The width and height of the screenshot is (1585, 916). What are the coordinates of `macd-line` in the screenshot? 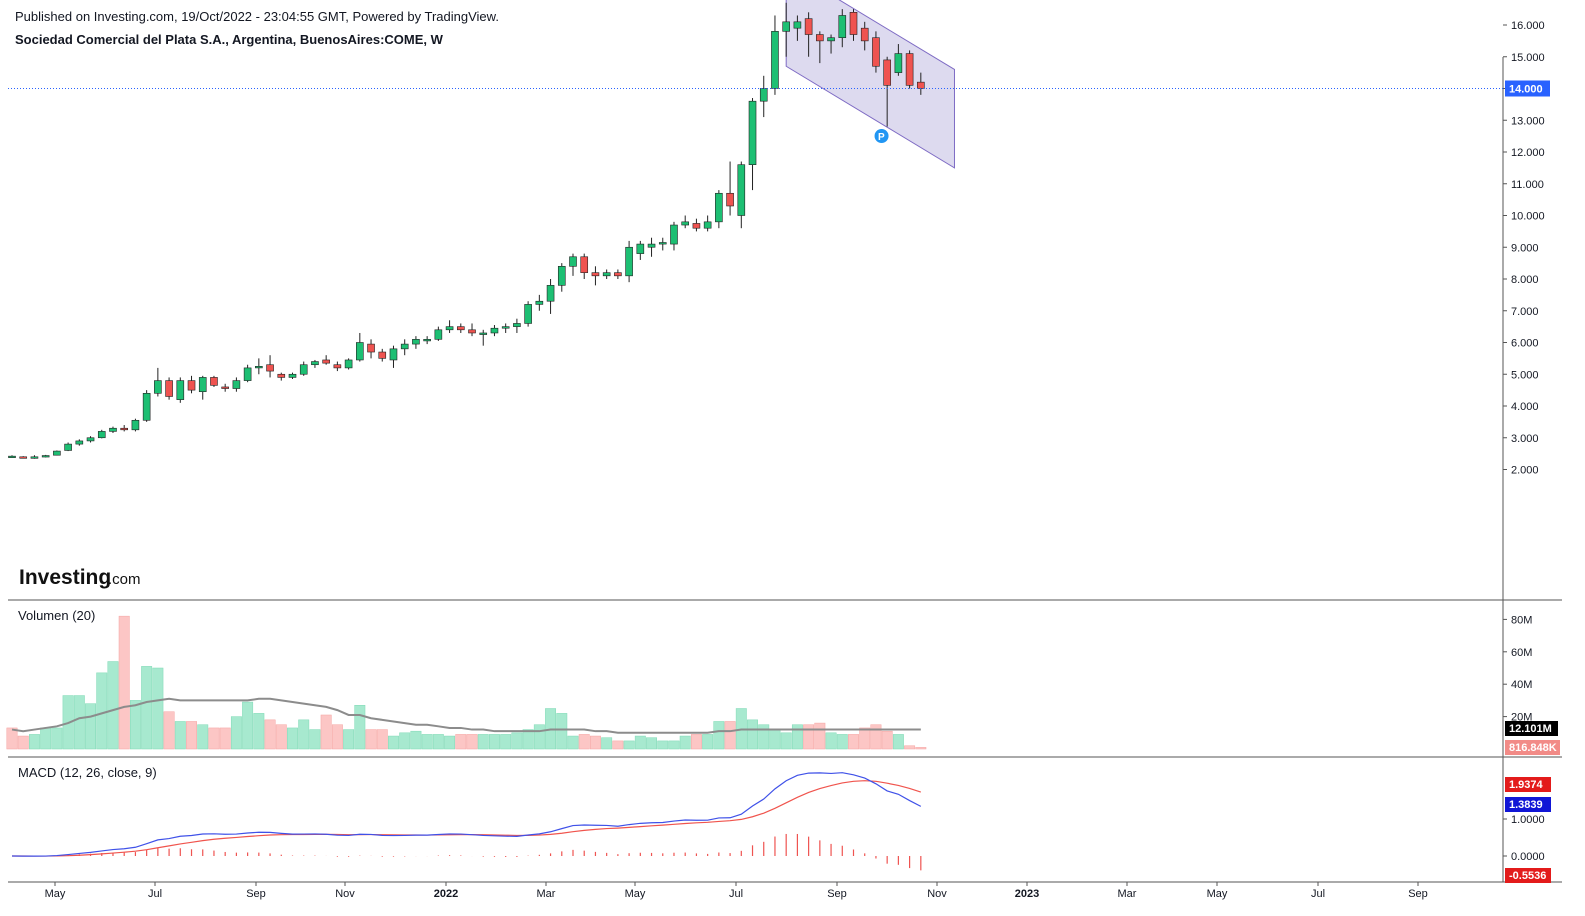 It's located at (466, 814).